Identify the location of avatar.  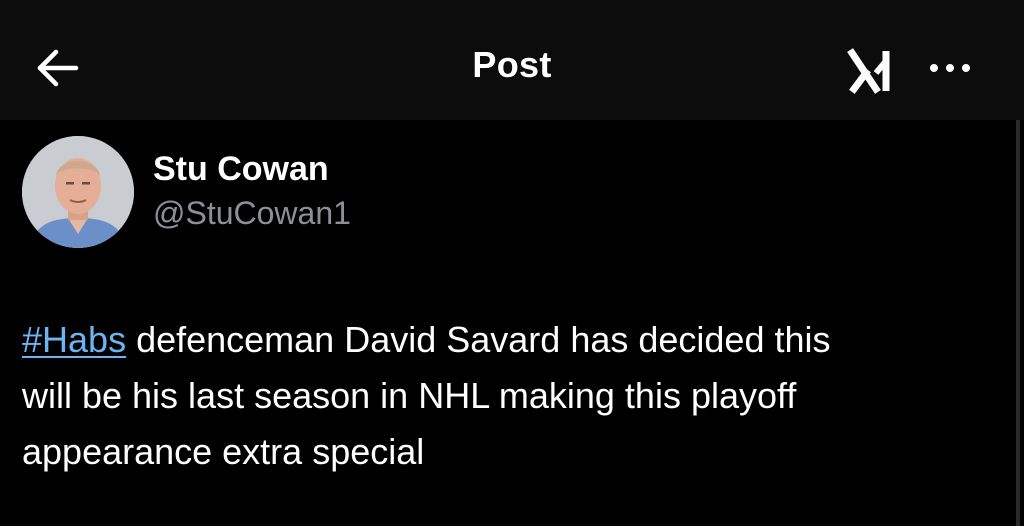
(78, 192).